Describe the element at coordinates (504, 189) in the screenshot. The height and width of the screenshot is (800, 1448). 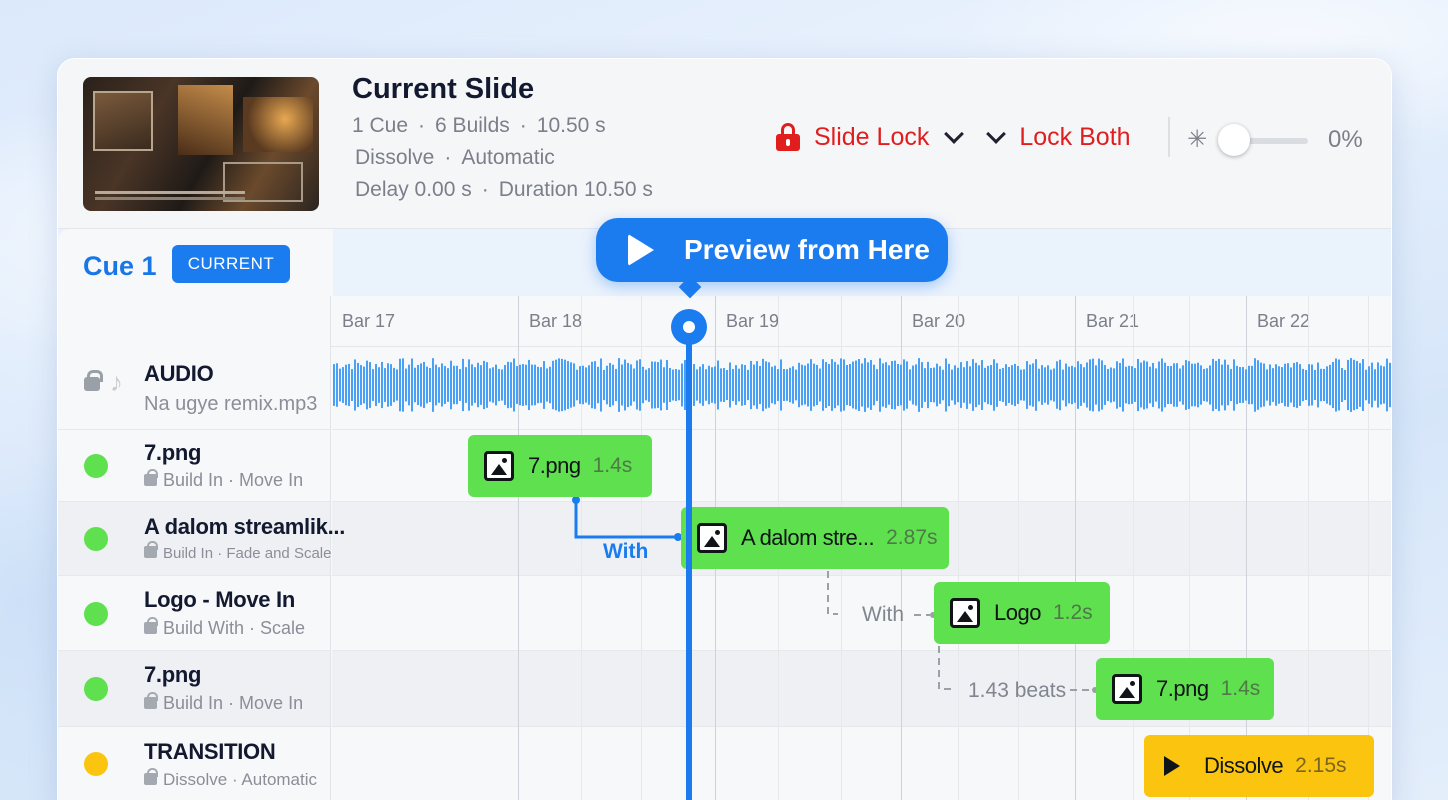
I see `timing-summary: Delay 0.00 s · Duration 10.50 s` at that location.